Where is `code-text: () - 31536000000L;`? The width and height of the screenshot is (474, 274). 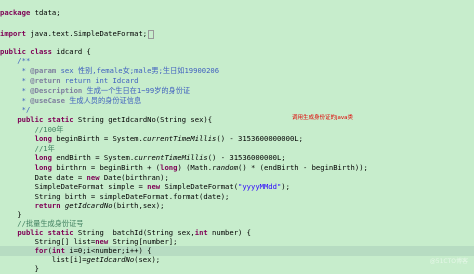 code-text: () - 31536000000L; is located at coordinates (246, 157).